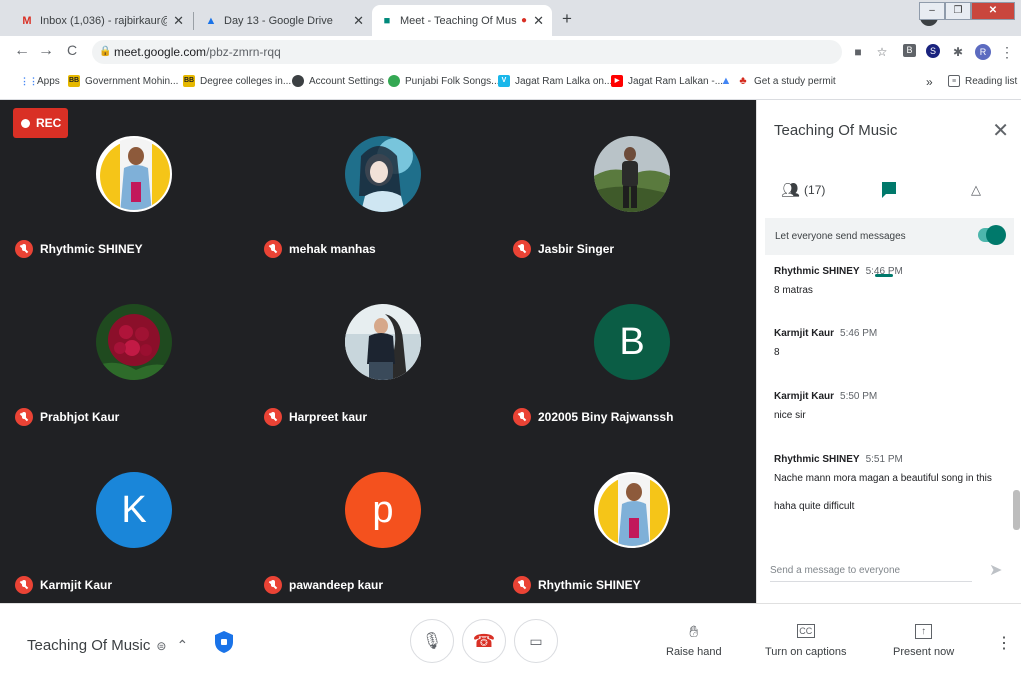 This screenshot has width=1021, height=685. What do you see at coordinates (161, 646) in the screenshot?
I see `copy-link-icon: ⊜` at bounding box center [161, 646].